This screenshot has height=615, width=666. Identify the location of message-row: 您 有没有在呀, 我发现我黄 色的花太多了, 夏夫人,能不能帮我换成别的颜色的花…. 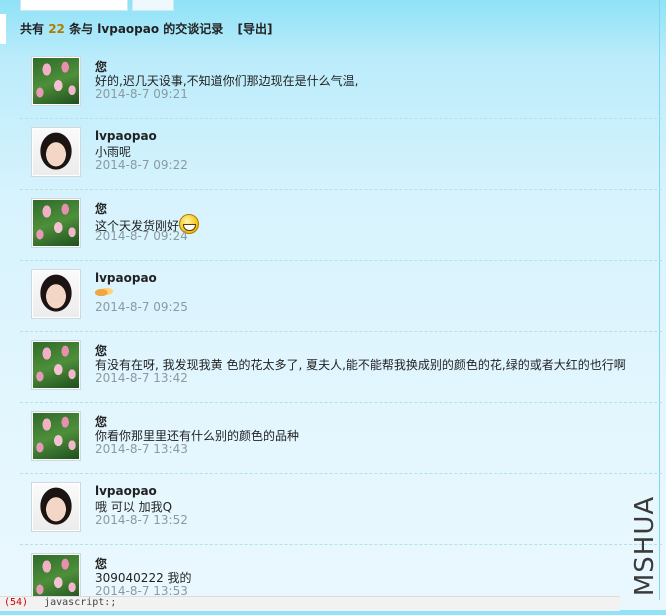
(341, 367).